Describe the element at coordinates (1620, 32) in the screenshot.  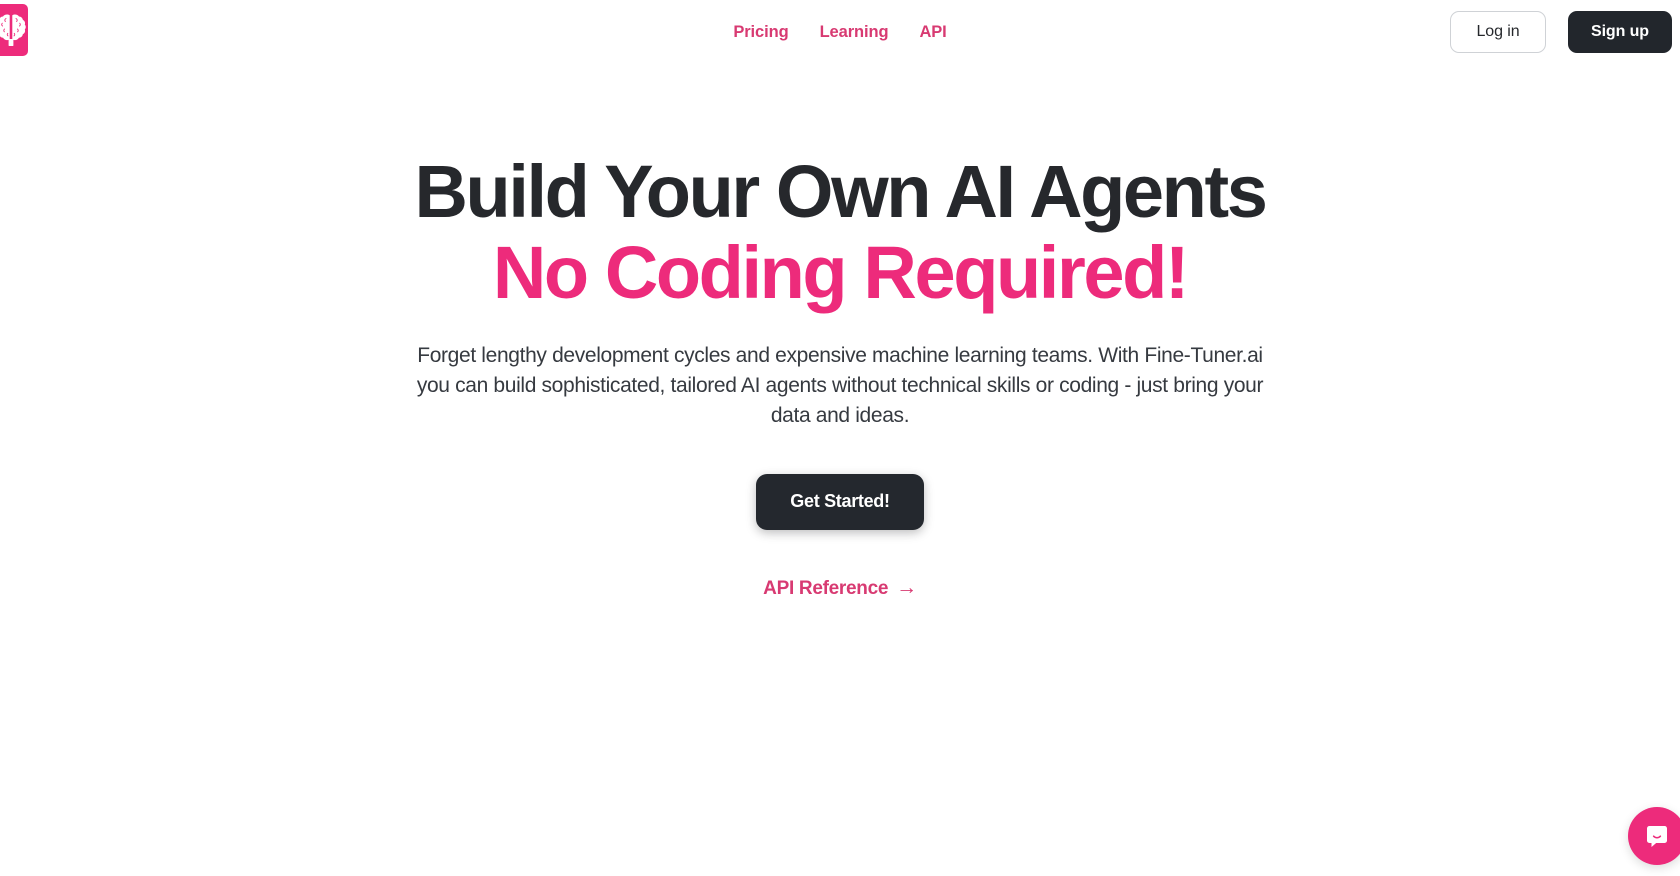
I see `signup-button: Sign up` at that location.